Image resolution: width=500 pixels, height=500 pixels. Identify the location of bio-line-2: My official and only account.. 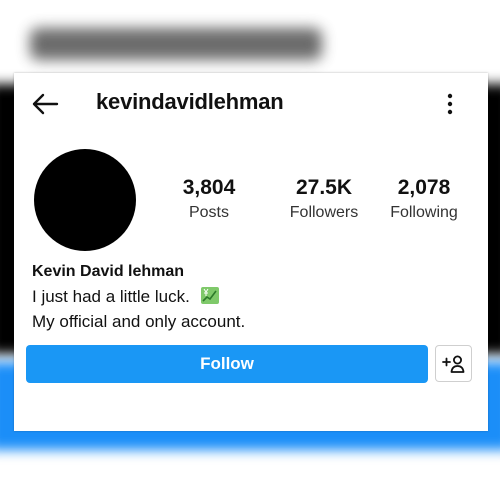
(139, 321).